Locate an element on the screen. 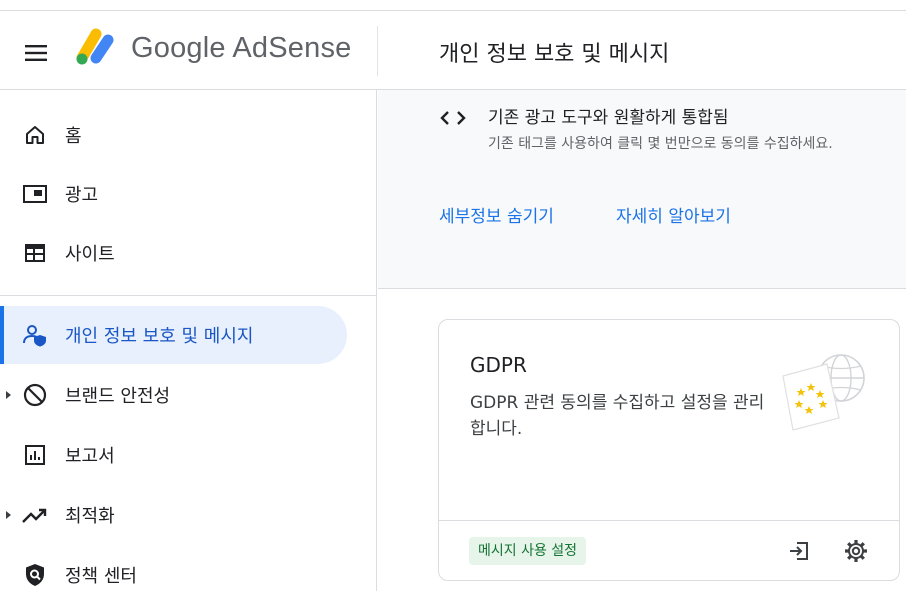 The height and width of the screenshot is (604, 906). open-message-button is located at coordinates (799, 551).